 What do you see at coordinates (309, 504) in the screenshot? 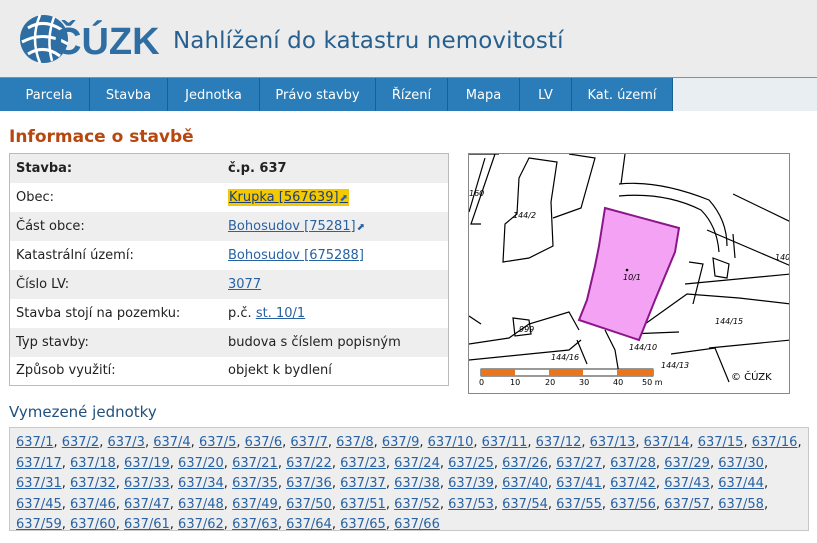
I see `unit-link: 637/50` at bounding box center [309, 504].